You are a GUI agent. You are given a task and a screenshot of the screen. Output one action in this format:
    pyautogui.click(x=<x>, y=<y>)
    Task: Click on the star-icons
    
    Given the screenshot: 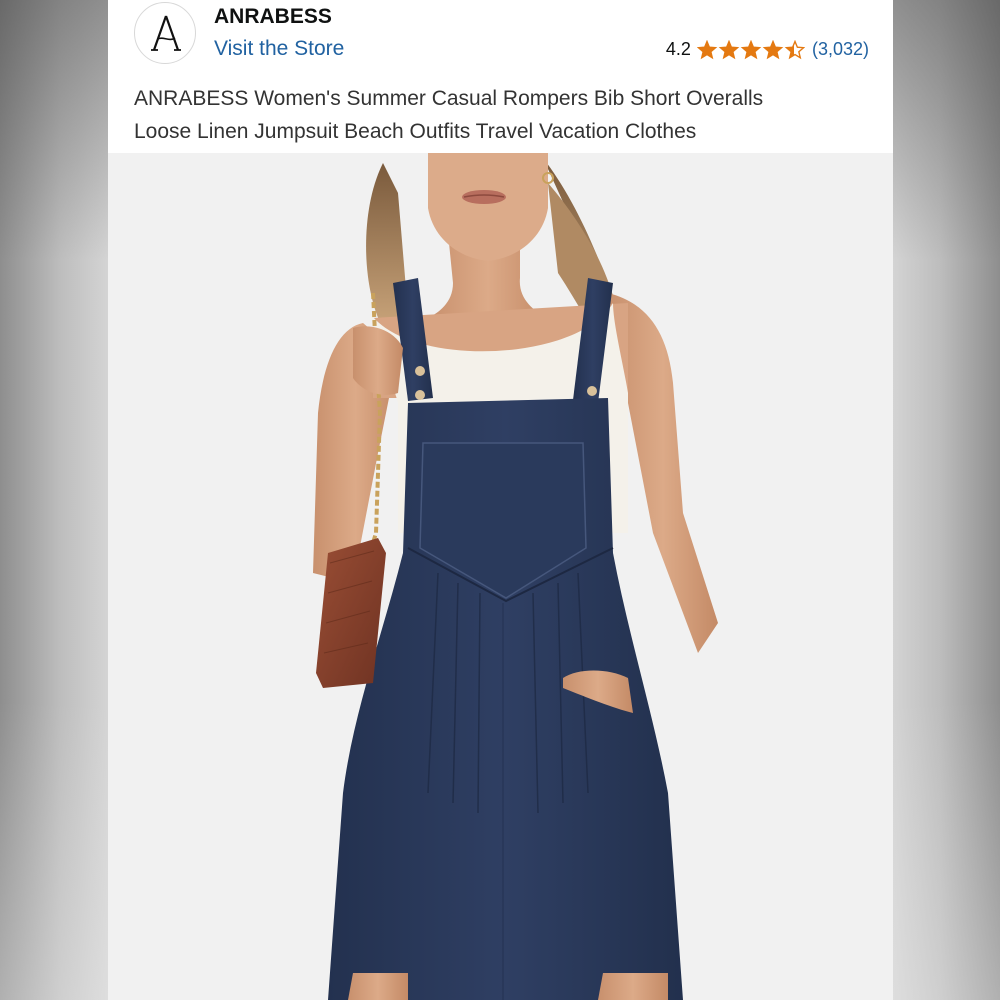 What is the action you would take?
    pyautogui.click(x=750, y=49)
    